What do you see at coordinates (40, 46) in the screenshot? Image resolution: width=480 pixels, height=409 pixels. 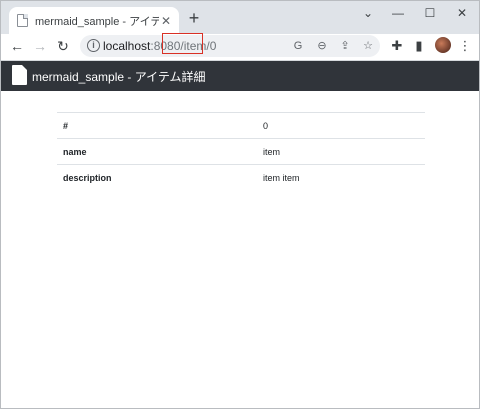 I see `forward-button: →` at bounding box center [40, 46].